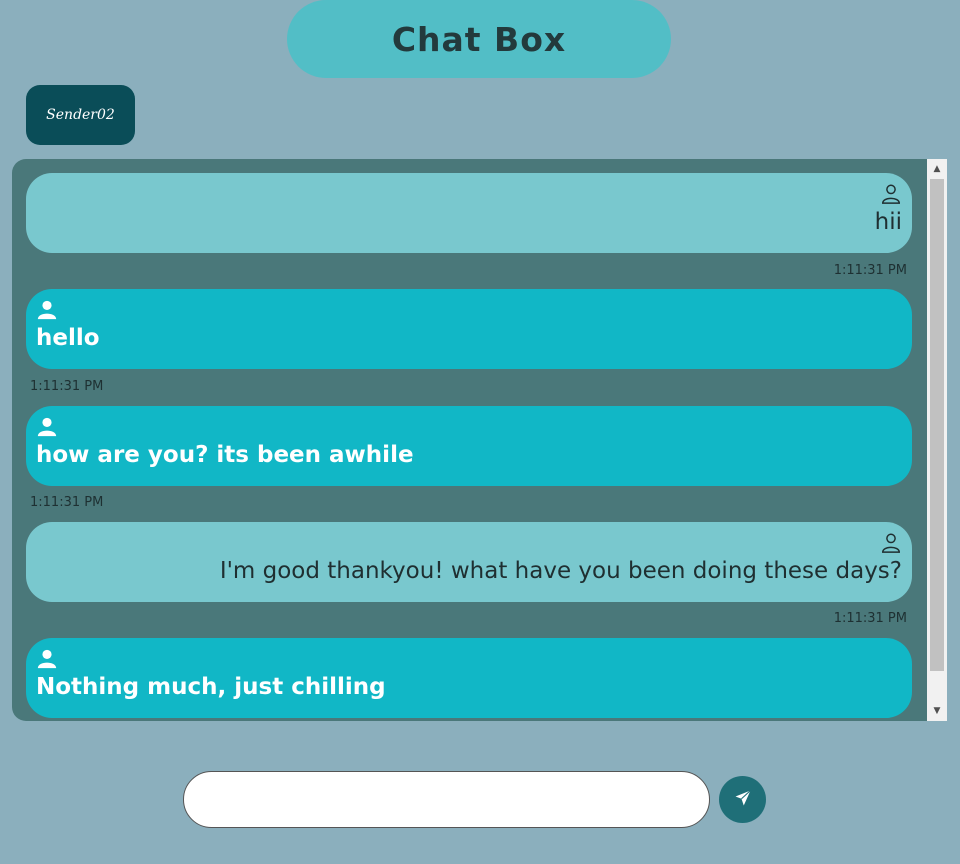 The height and width of the screenshot is (864, 960). I want to click on page-title: Chat Box, so click(479, 39).